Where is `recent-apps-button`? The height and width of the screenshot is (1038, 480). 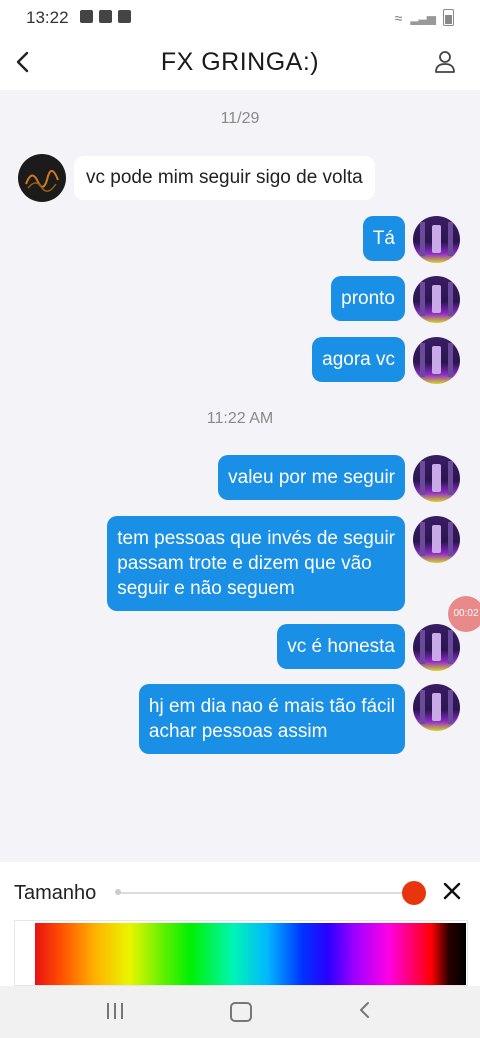
recent-apps-button is located at coordinates (115, 1011).